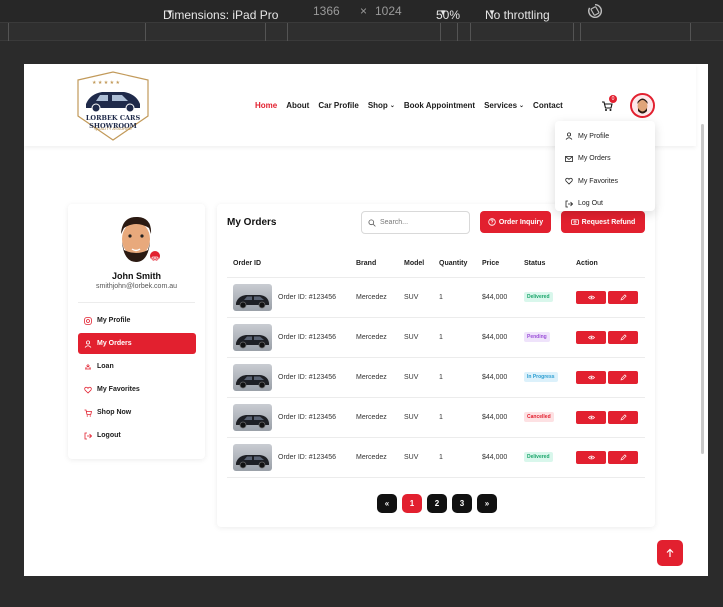  What do you see at coordinates (497, 264) in the screenshot?
I see `col-price: Price` at bounding box center [497, 264].